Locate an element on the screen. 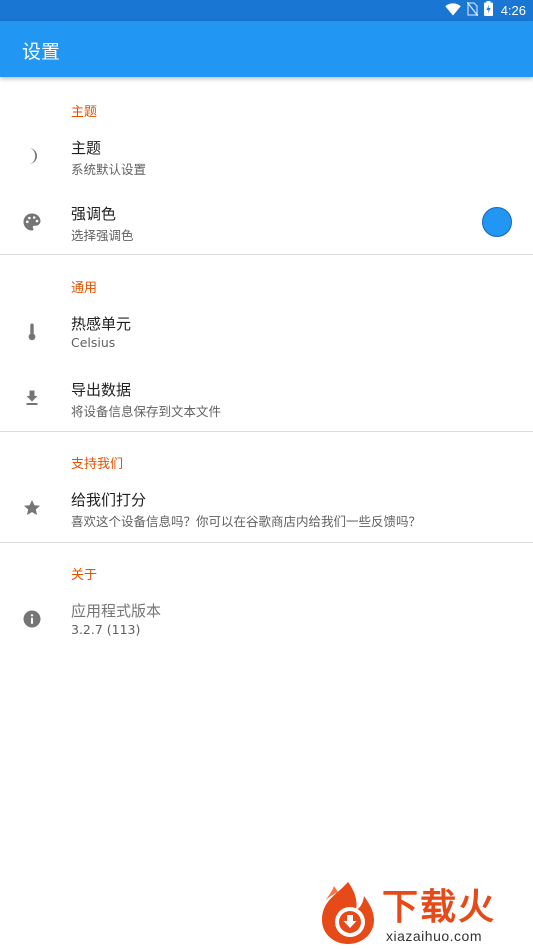 This screenshot has width=533, height=949. pref-title: 热感单元 is located at coordinates (101, 324).